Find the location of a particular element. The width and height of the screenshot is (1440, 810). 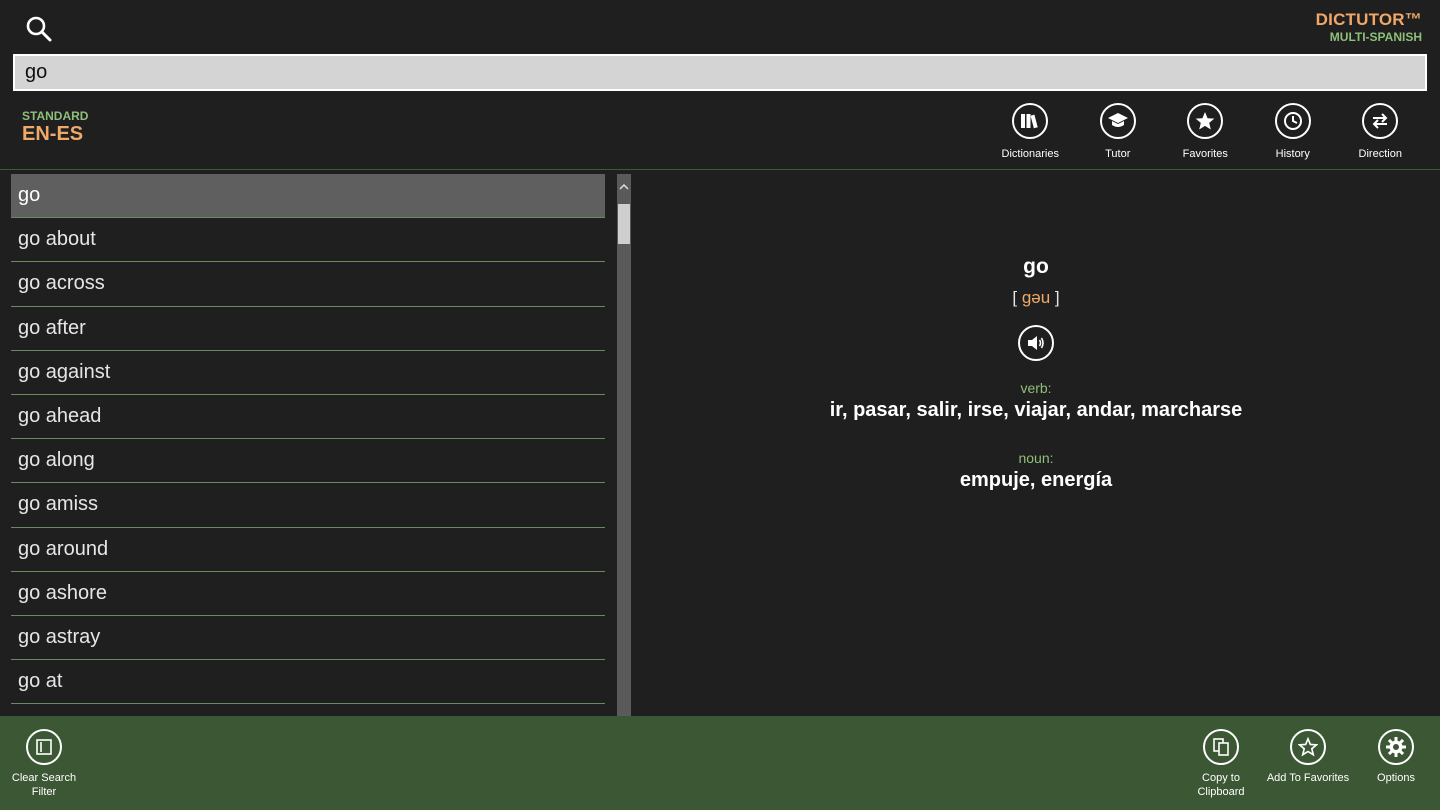

scroll-up-icon is located at coordinates (624, 187).